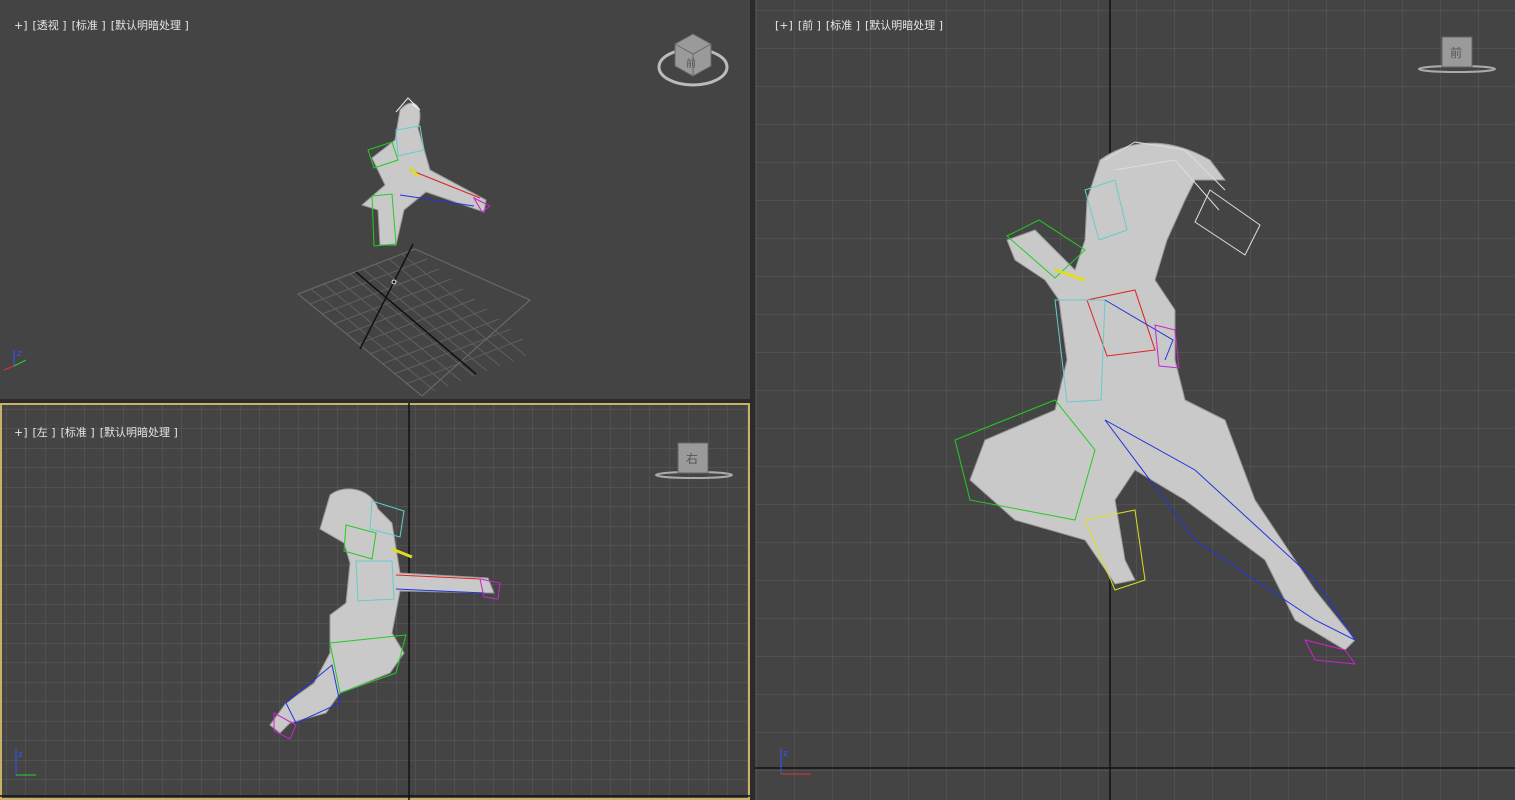  I want to click on view-cube: 前, so click(693, 60).